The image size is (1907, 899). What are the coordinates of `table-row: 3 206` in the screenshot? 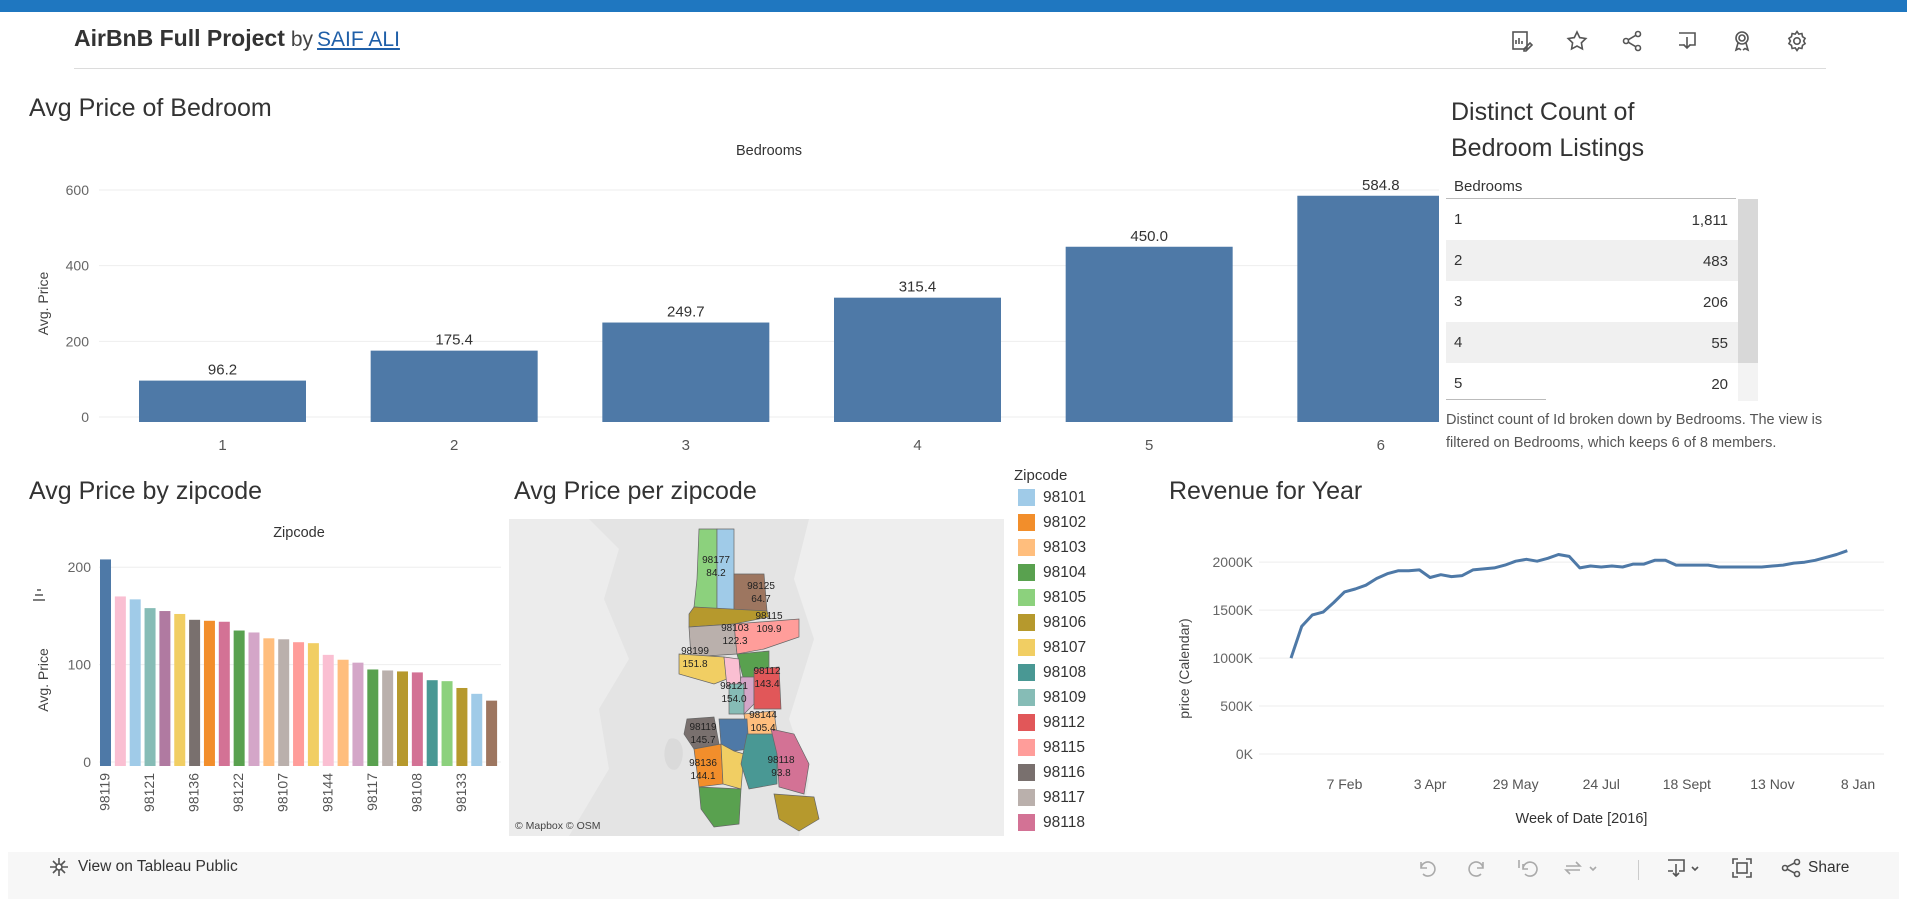 It's located at (1592, 301).